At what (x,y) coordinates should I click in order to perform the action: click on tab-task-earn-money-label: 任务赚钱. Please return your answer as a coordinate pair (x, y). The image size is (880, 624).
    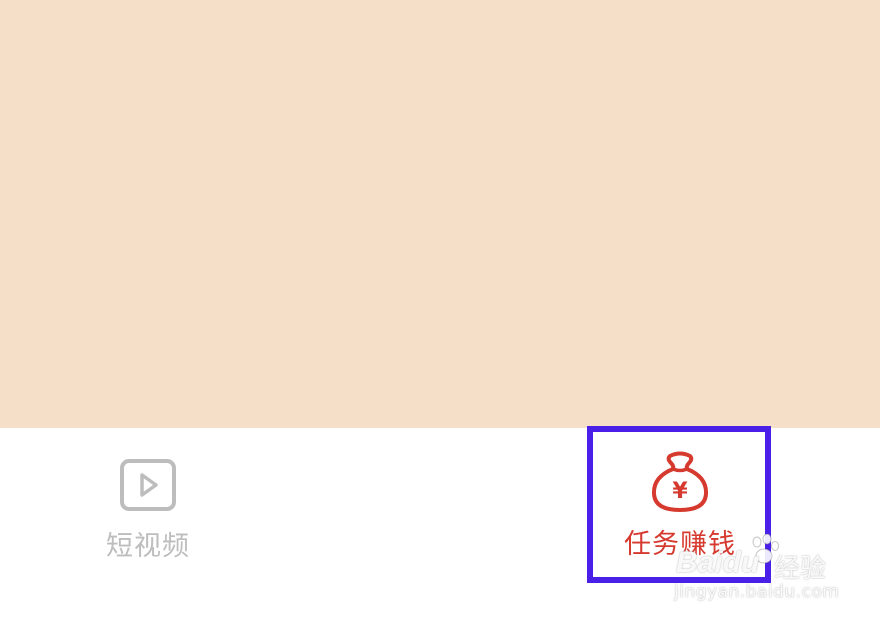
    Looking at the image, I should click on (680, 544).